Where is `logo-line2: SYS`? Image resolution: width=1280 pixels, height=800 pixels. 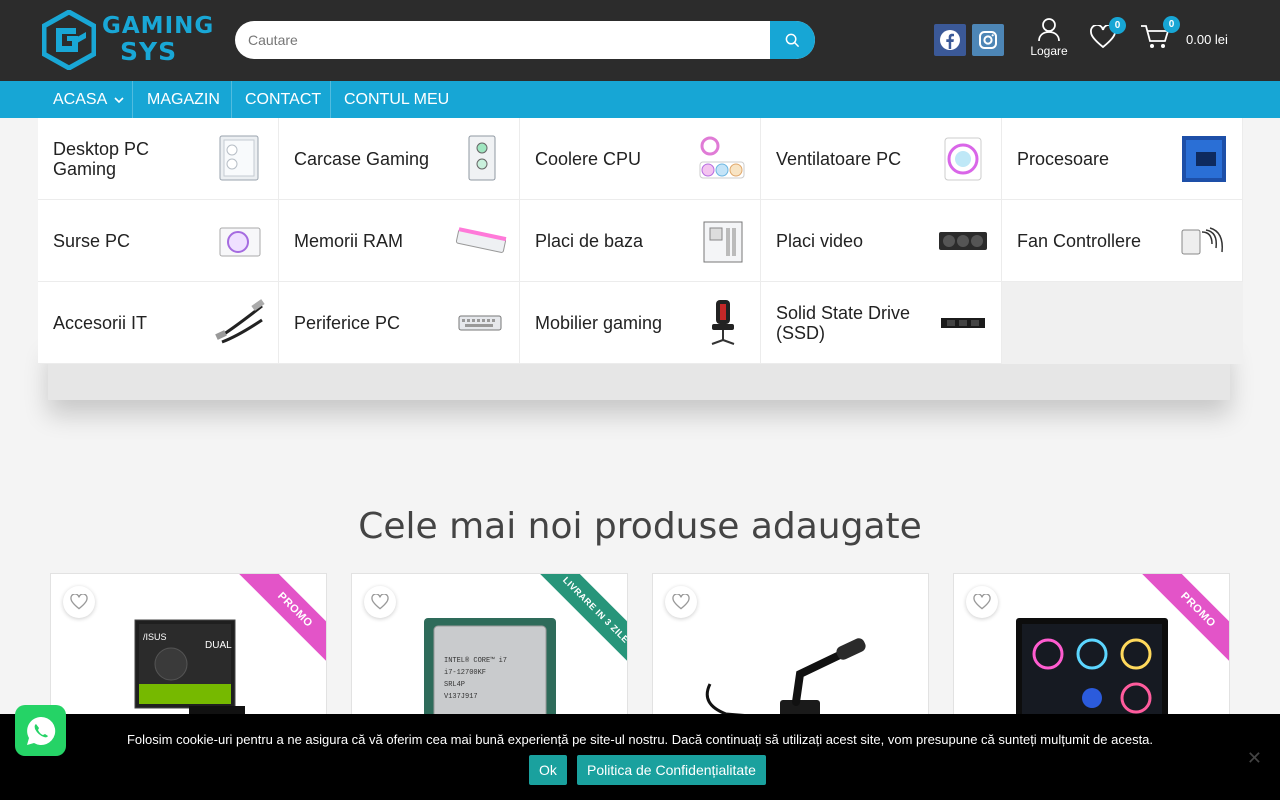 logo-line2: SYS is located at coordinates (149, 51).